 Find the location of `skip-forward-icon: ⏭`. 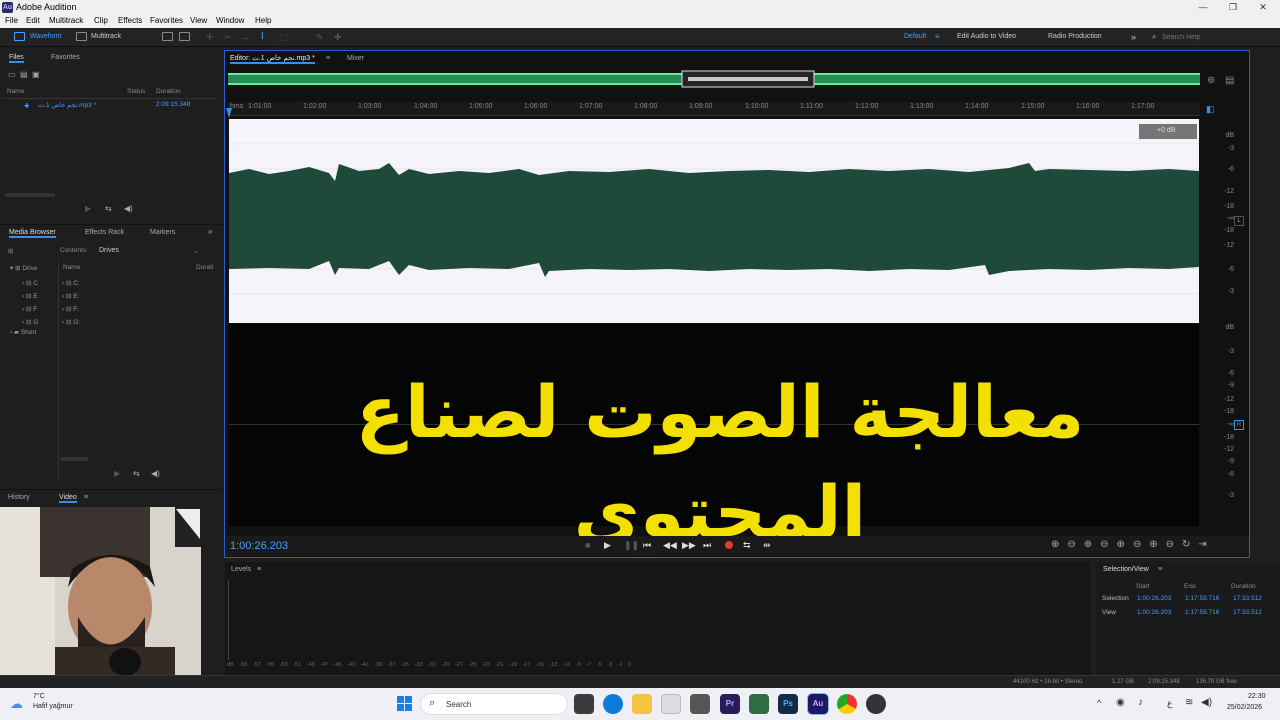

skip-forward-icon: ⏭ is located at coordinates (707, 545).